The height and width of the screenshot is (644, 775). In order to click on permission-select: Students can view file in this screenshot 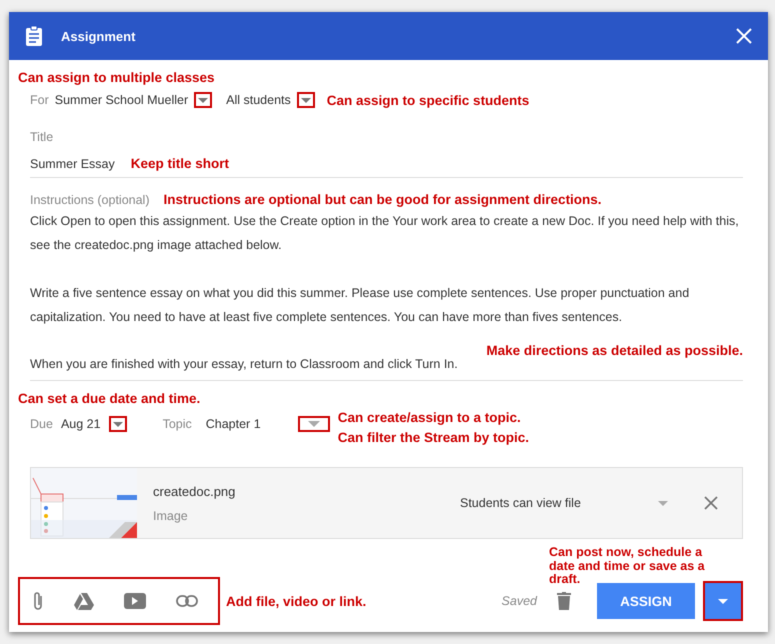, I will do `click(555, 503)`.